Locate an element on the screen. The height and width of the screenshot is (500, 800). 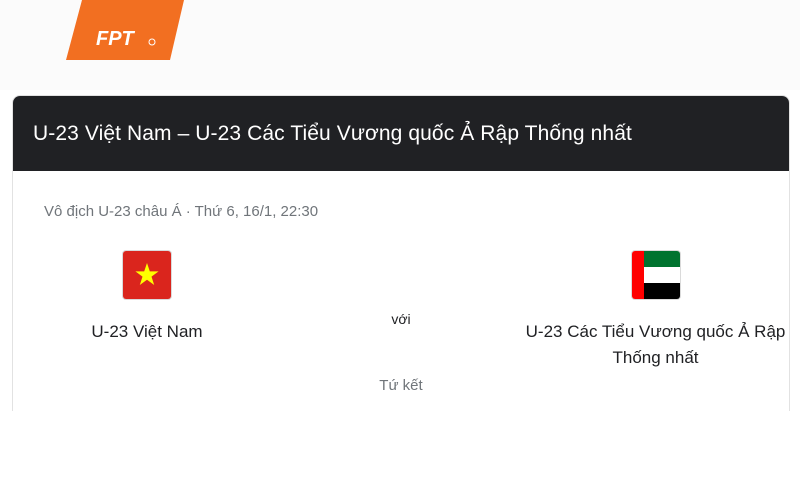
fpt-logo-graphic: FPT is located at coordinates (125, 30).